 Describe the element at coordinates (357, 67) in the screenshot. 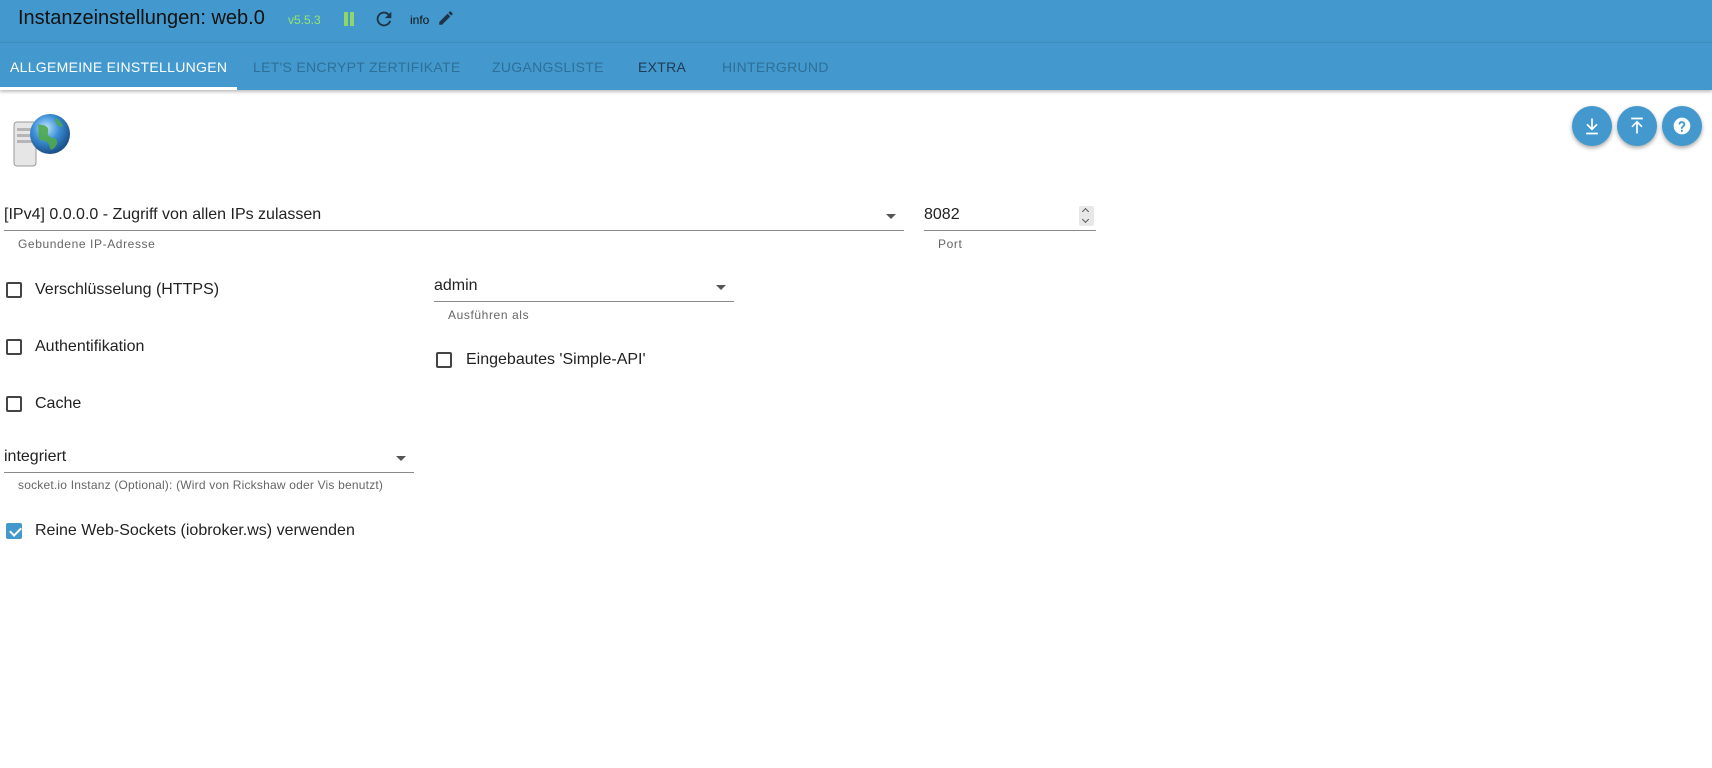

I see `tab-lets-encrypt: LET'S ENCRYPT ZERTIFIKATE` at that location.